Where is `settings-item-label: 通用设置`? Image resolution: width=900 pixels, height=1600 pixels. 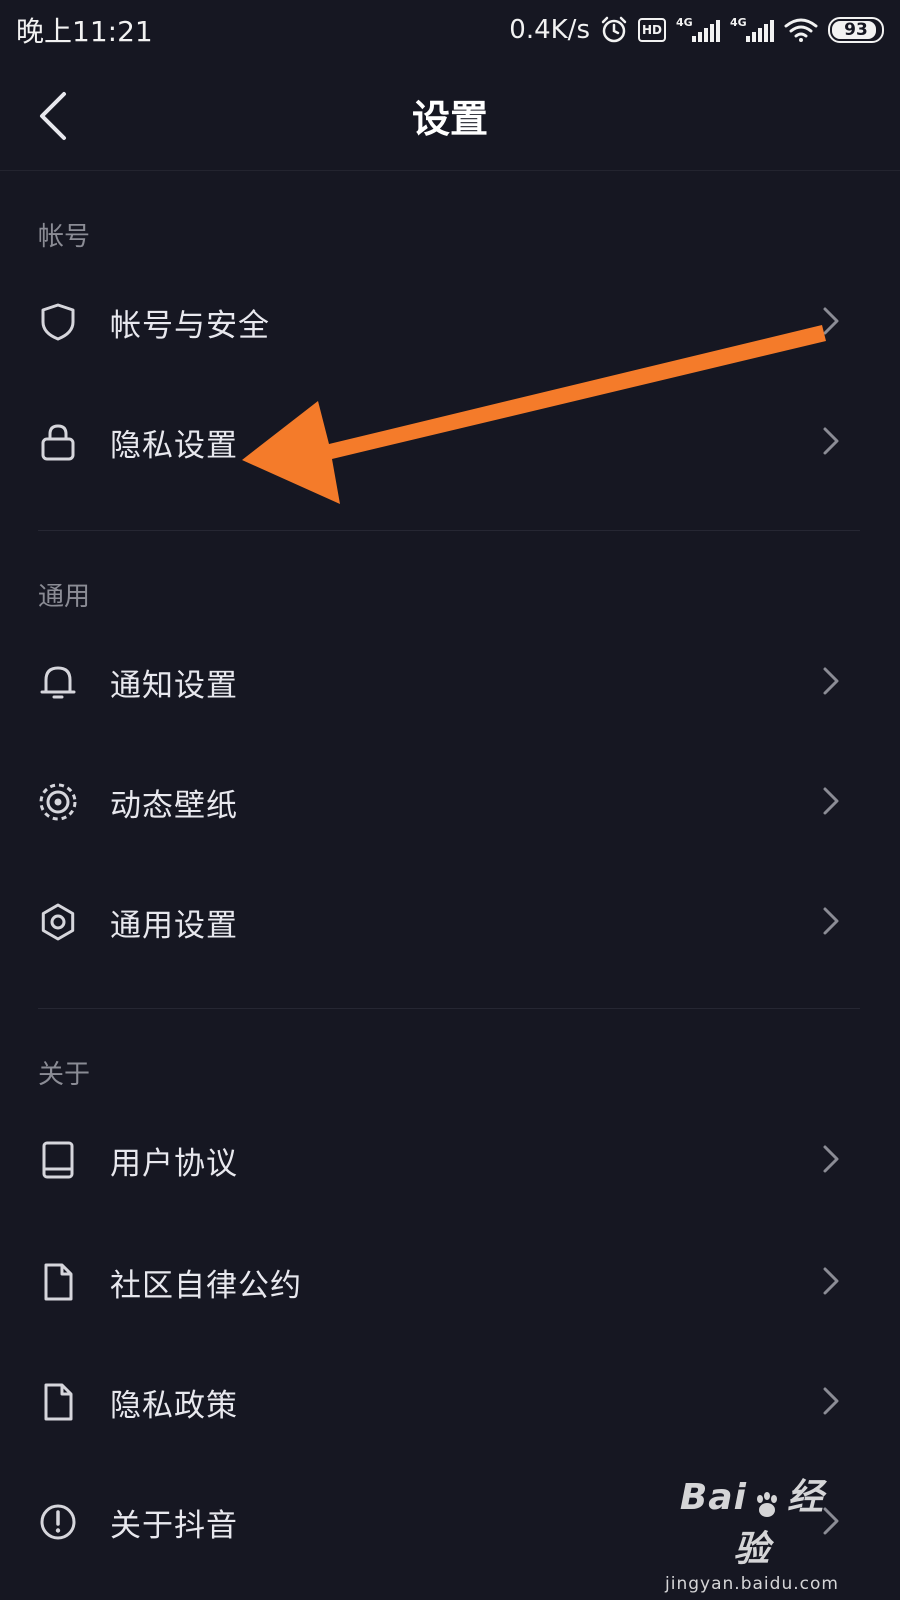 settings-item-label: 通用设置 is located at coordinates (174, 926).